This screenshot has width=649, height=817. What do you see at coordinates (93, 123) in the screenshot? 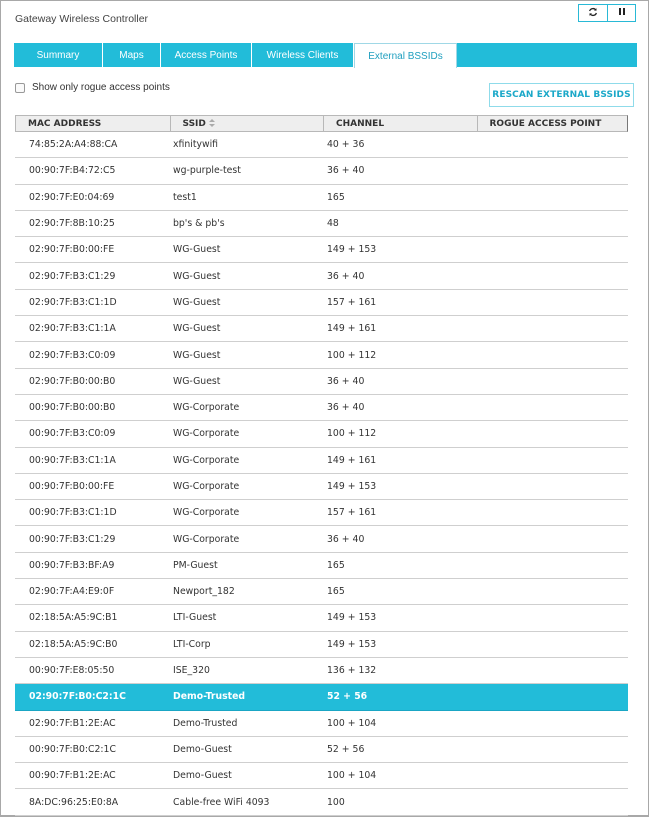
I see `column-header-mac-address: MAC ADDRESS` at bounding box center [93, 123].